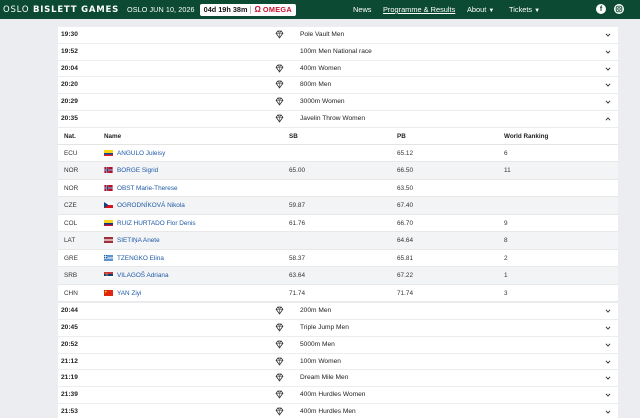  What do you see at coordinates (405, 188) in the screenshot?
I see `athlete-pb: 63.50` at bounding box center [405, 188].